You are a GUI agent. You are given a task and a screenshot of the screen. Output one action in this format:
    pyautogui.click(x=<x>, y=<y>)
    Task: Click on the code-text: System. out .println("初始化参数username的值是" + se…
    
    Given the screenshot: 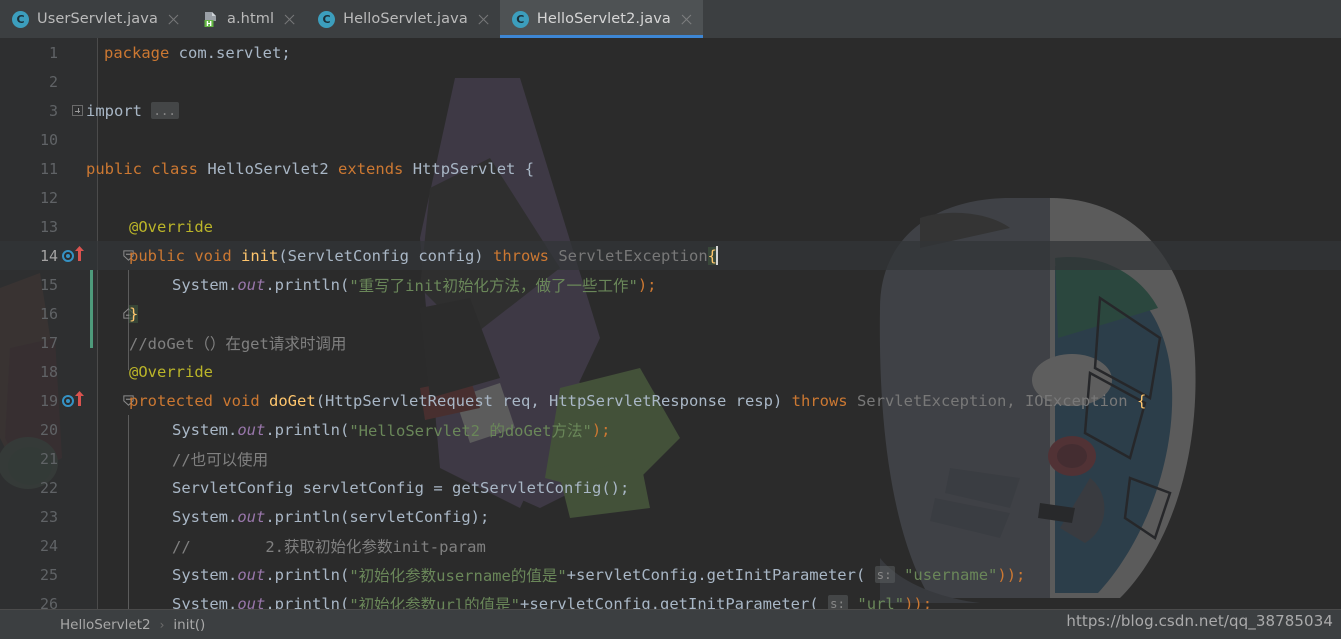 What is the action you would take?
    pyautogui.click(x=599, y=575)
    